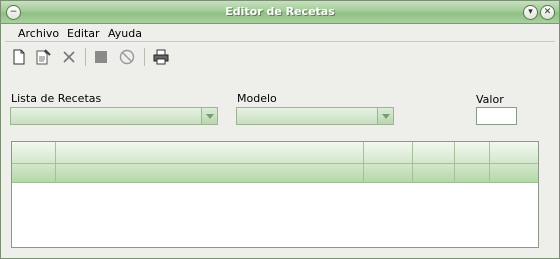 The height and width of the screenshot is (259, 560). Describe the element at coordinates (490, 99) in the screenshot. I see `valor-label: Valor` at that location.